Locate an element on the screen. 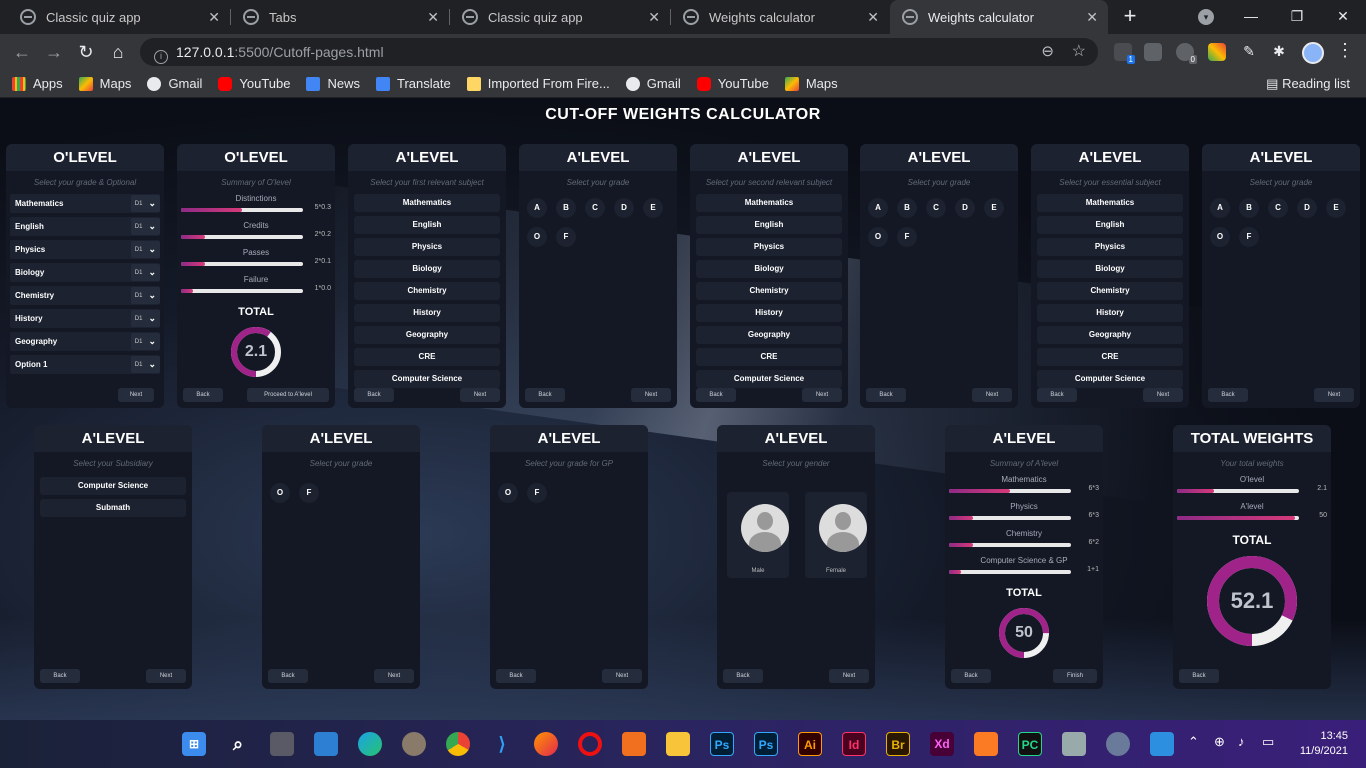  bridge-icon: Br is located at coordinates (898, 744).